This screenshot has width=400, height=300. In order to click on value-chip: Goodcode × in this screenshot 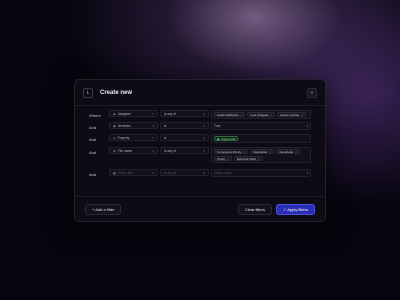, I will do `click(288, 151)`.